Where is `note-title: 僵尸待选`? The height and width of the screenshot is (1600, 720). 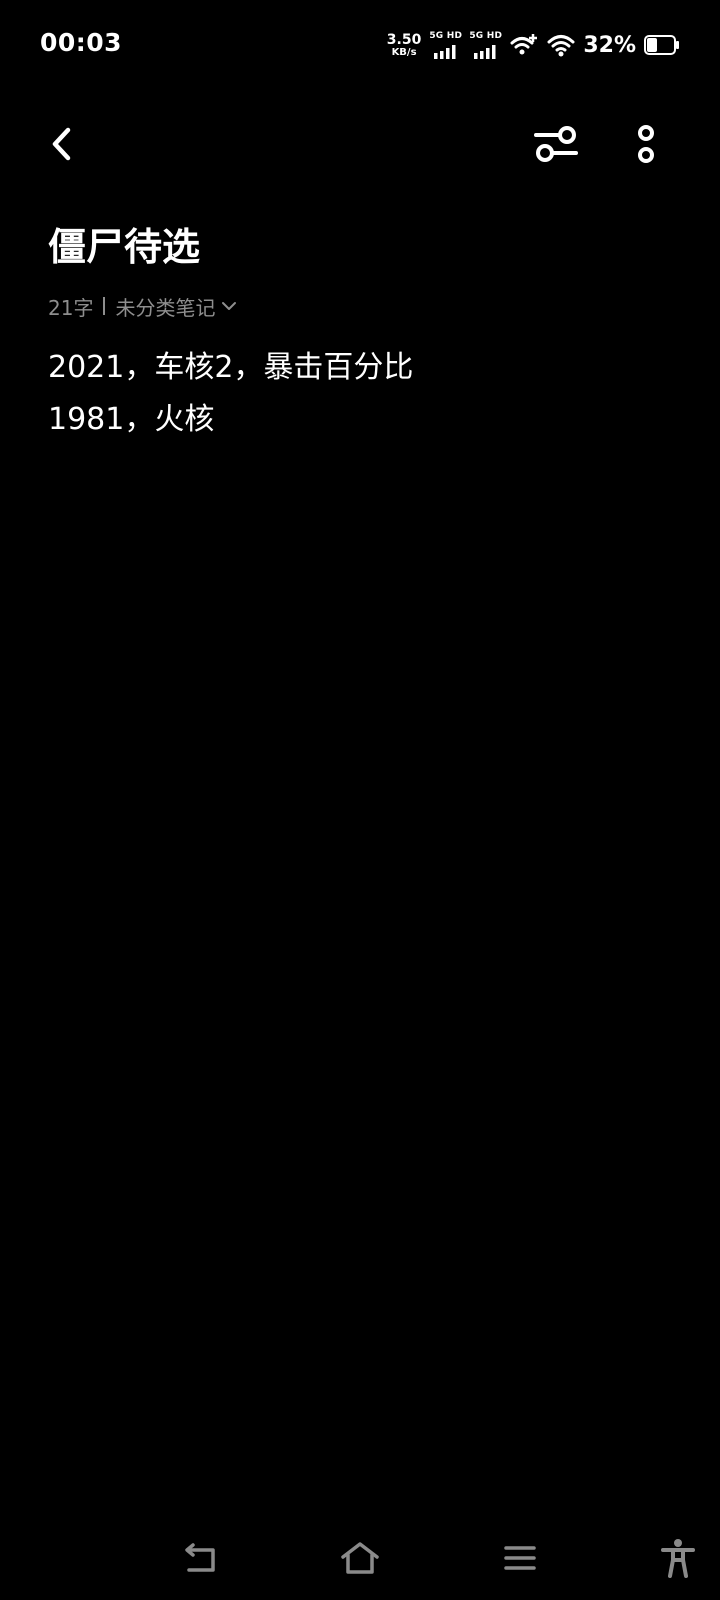 note-title: 僵尸待选 is located at coordinates (124, 243).